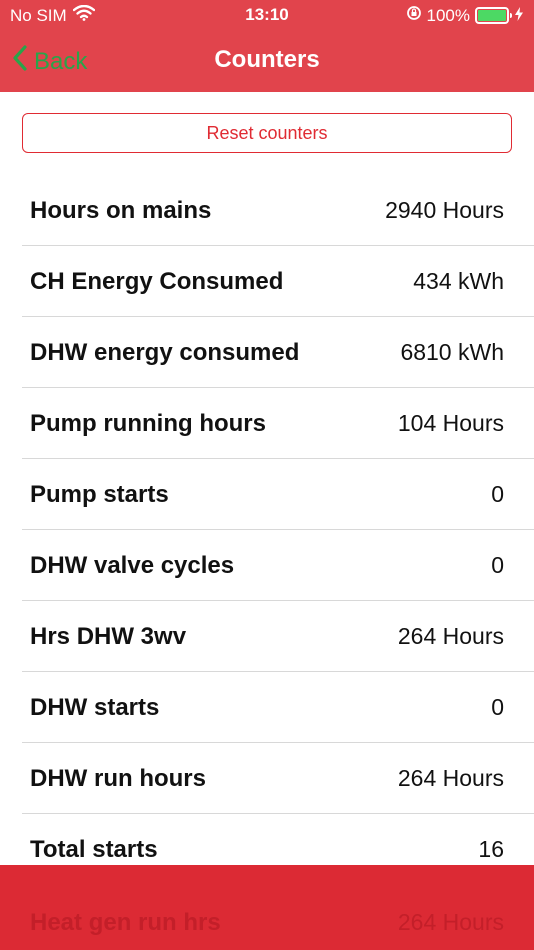 The image size is (534, 950). Describe the element at coordinates (278, 210) in the screenshot. I see `counter-row: Hours on mains 2940 Hours` at that location.